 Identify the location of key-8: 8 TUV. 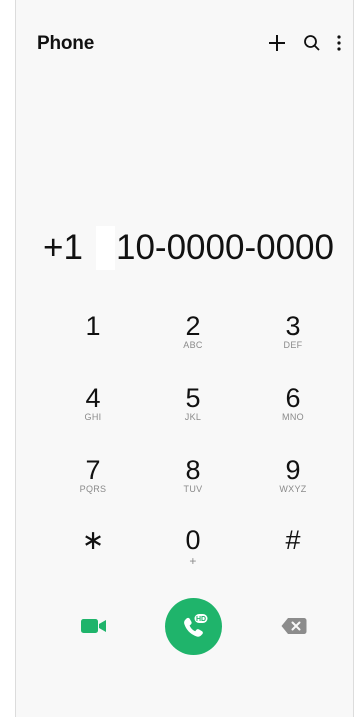
(193, 484).